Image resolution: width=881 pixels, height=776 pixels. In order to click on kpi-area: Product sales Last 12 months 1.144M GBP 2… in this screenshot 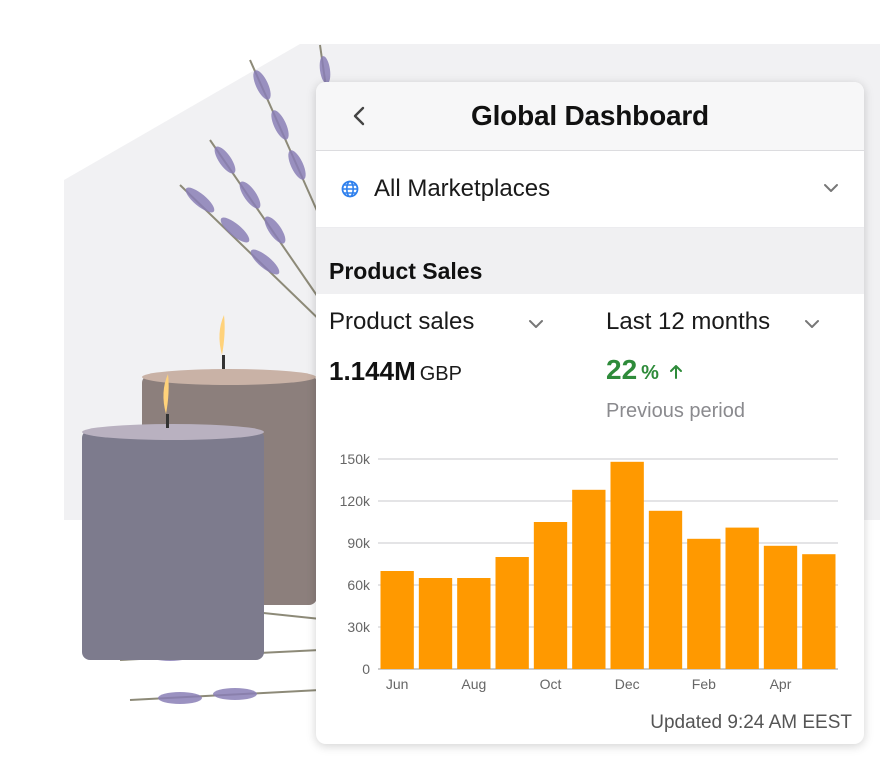, I will do `click(590, 358)`.